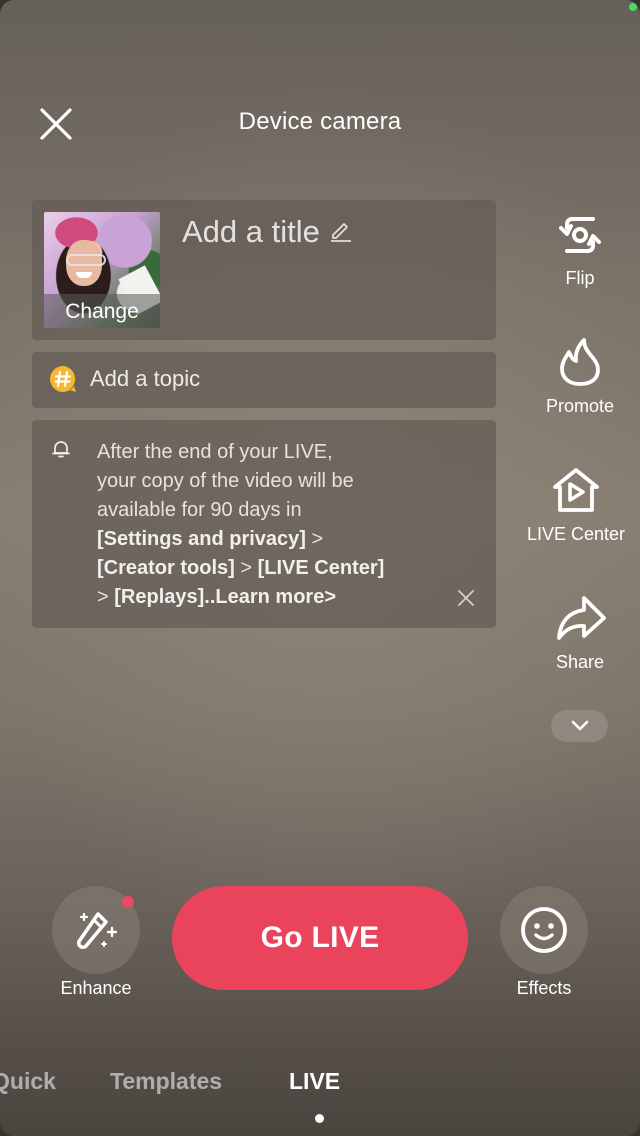 This screenshot has width=640, height=1136. I want to click on chevron-down-icon, so click(579, 725).